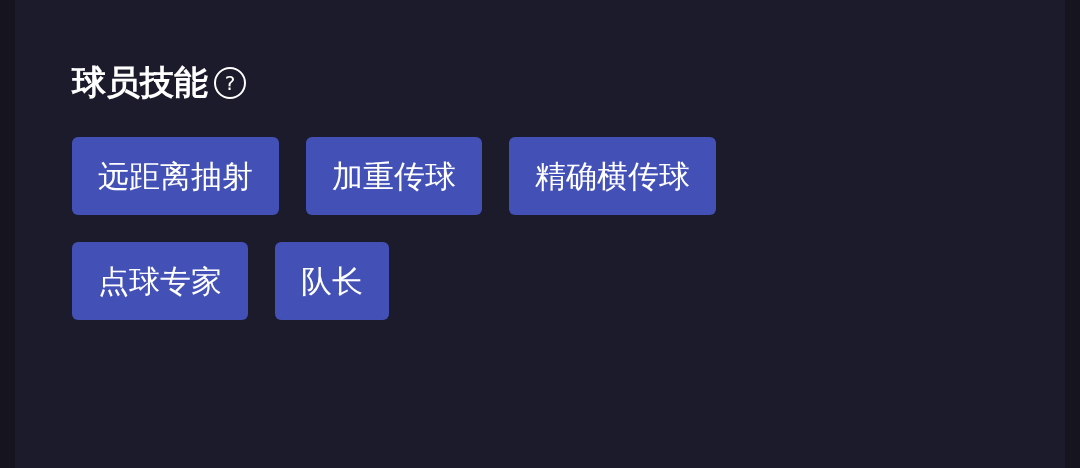 The width and height of the screenshot is (1080, 468). I want to click on skill-tag: 远距离抽射, so click(175, 176).